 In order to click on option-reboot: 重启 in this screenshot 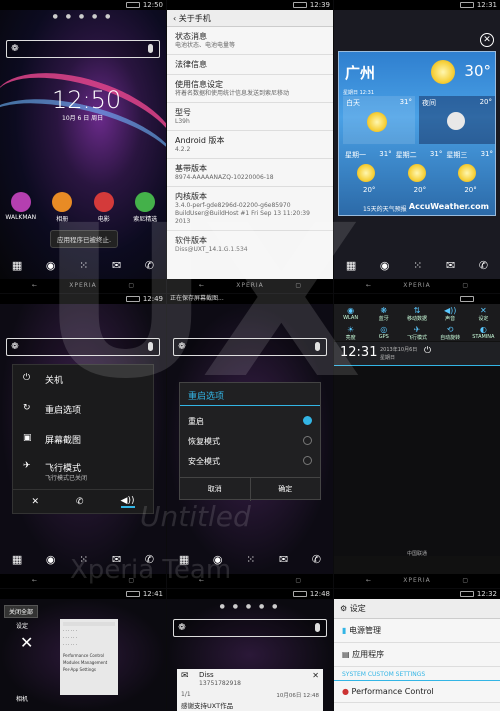, I will do `click(196, 421)`.